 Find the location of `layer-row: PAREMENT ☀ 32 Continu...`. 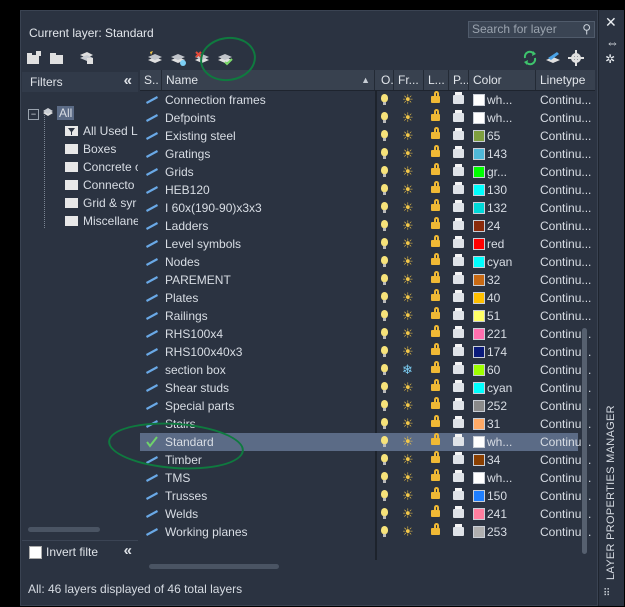

layer-row: PAREMENT ☀ 32 Continu... is located at coordinates (365, 280).